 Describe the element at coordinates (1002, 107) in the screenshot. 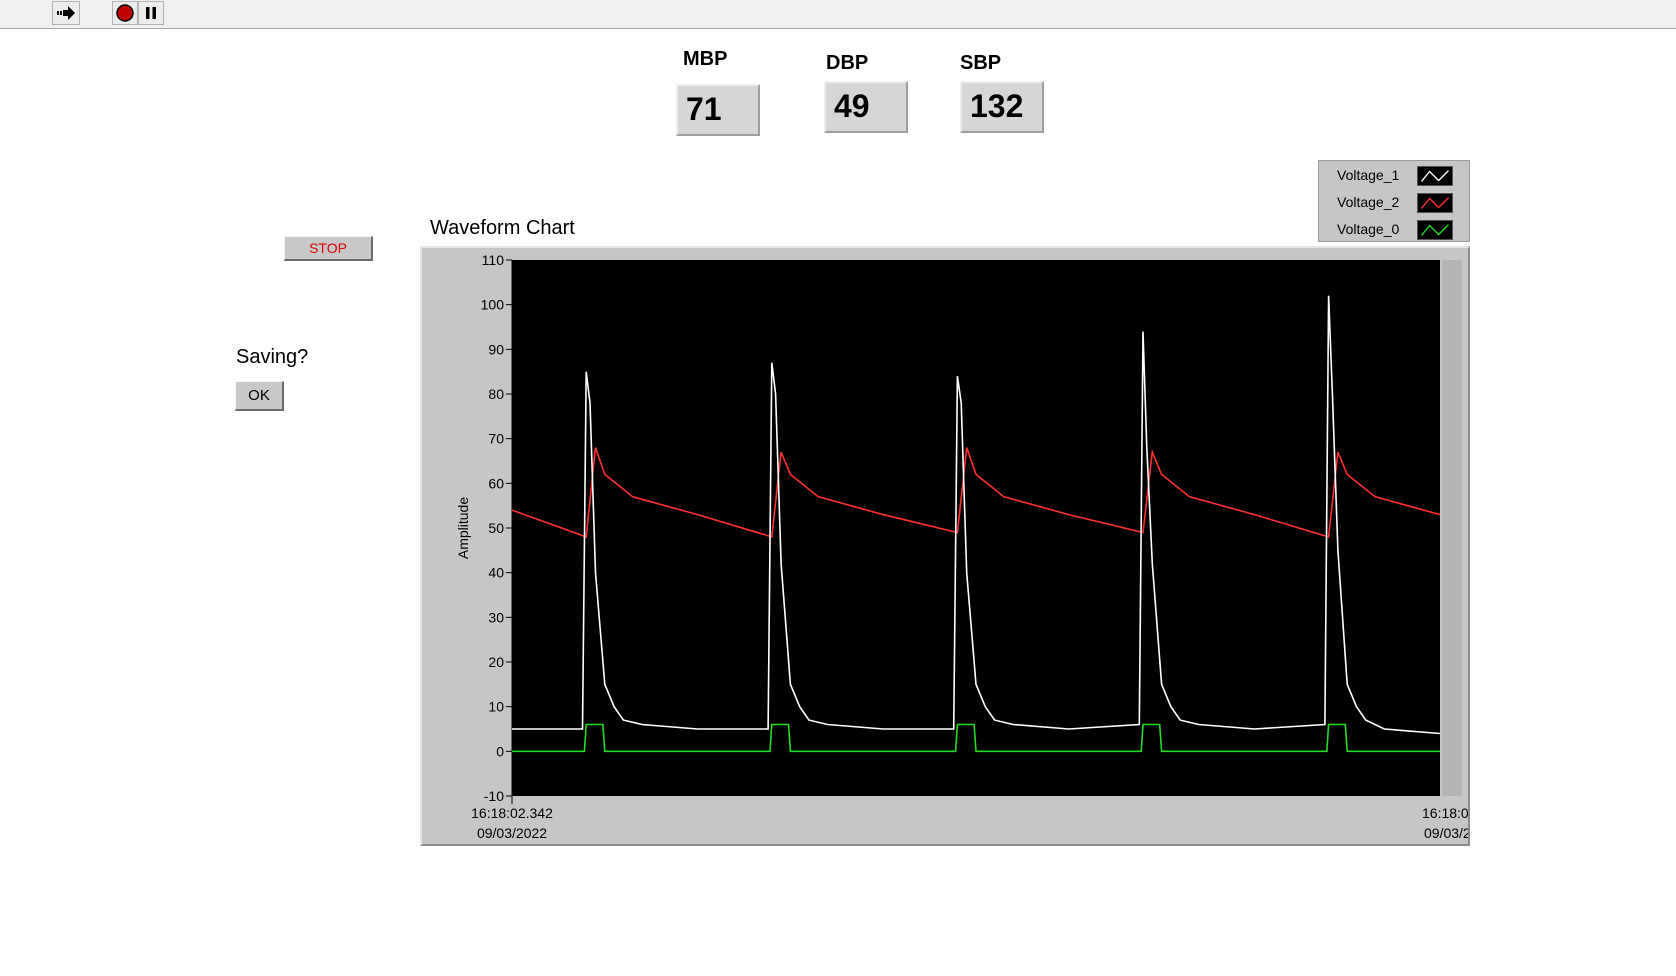

I see `sbp-indicator: 132` at that location.